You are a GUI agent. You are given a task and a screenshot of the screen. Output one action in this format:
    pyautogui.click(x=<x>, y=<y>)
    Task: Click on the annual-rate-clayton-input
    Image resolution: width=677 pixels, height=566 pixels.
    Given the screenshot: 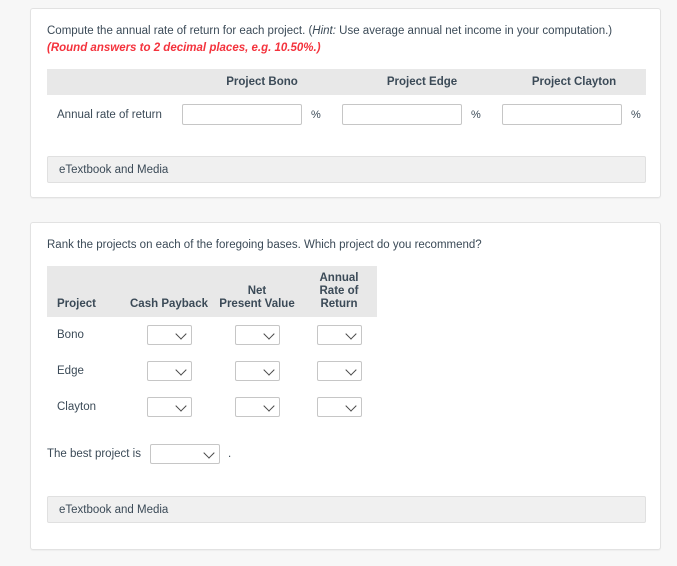 What is the action you would take?
    pyautogui.click(x=562, y=114)
    